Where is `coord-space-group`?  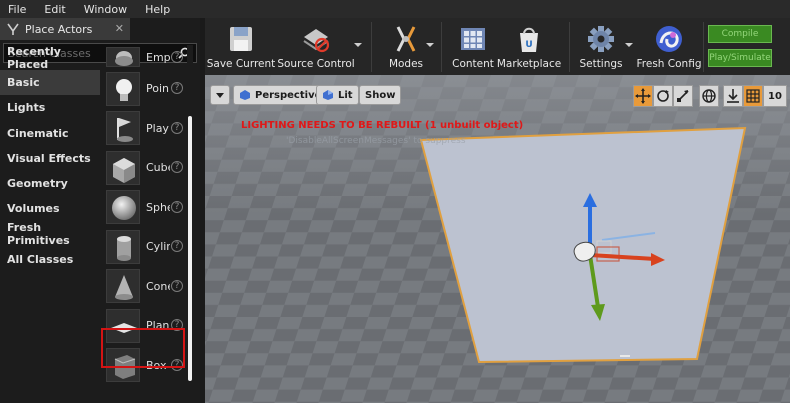
coord-space-group is located at coordinates (709, 96).